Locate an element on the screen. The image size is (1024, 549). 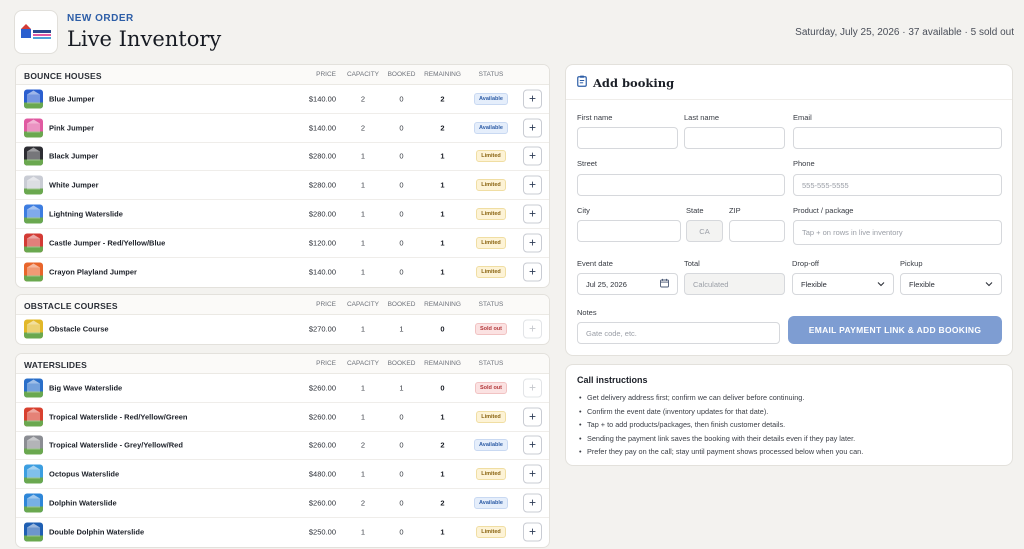
pickup-label: Pickup is located at coordinates (911, 263).